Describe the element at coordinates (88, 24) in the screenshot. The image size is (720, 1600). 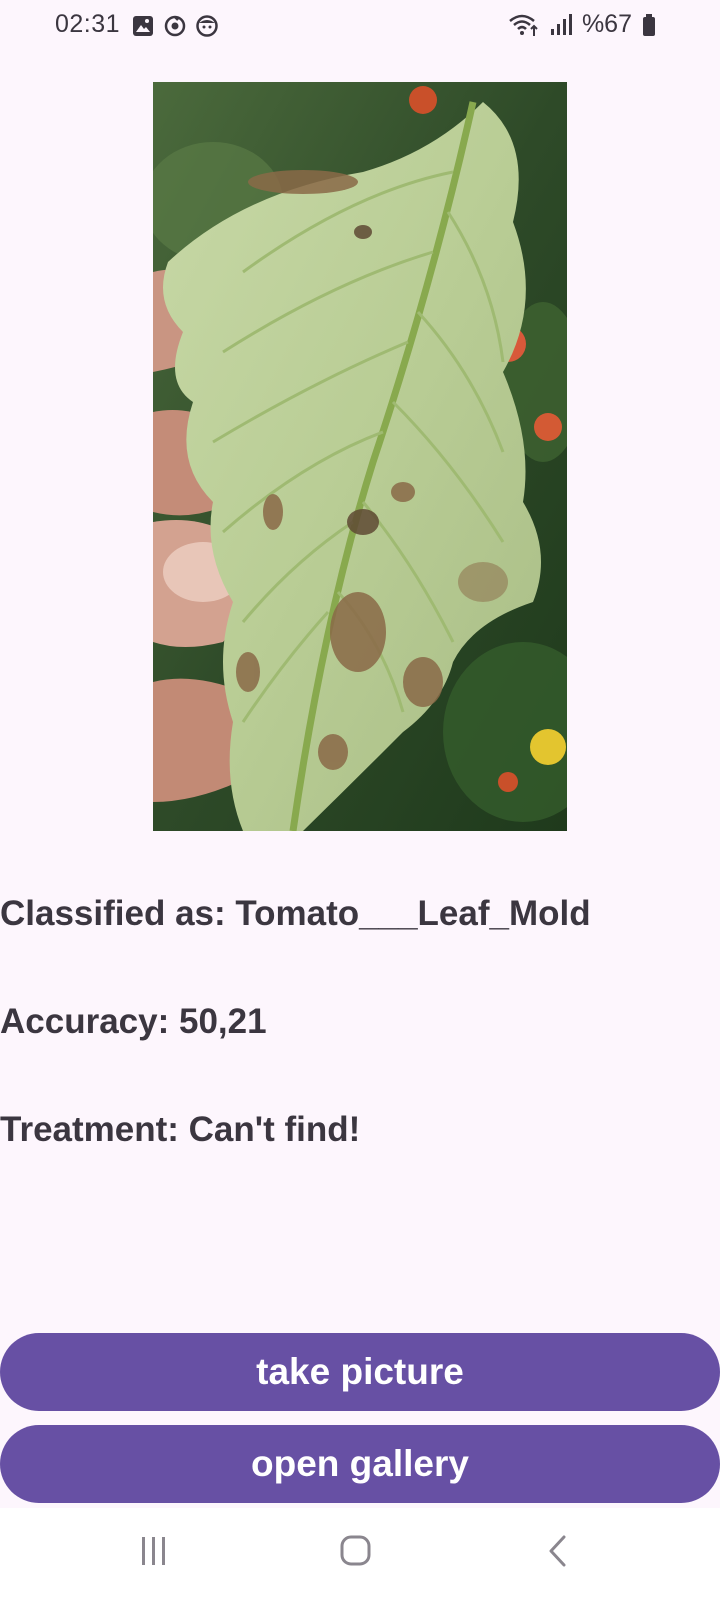
I see `status-time: 02:31` at that location.